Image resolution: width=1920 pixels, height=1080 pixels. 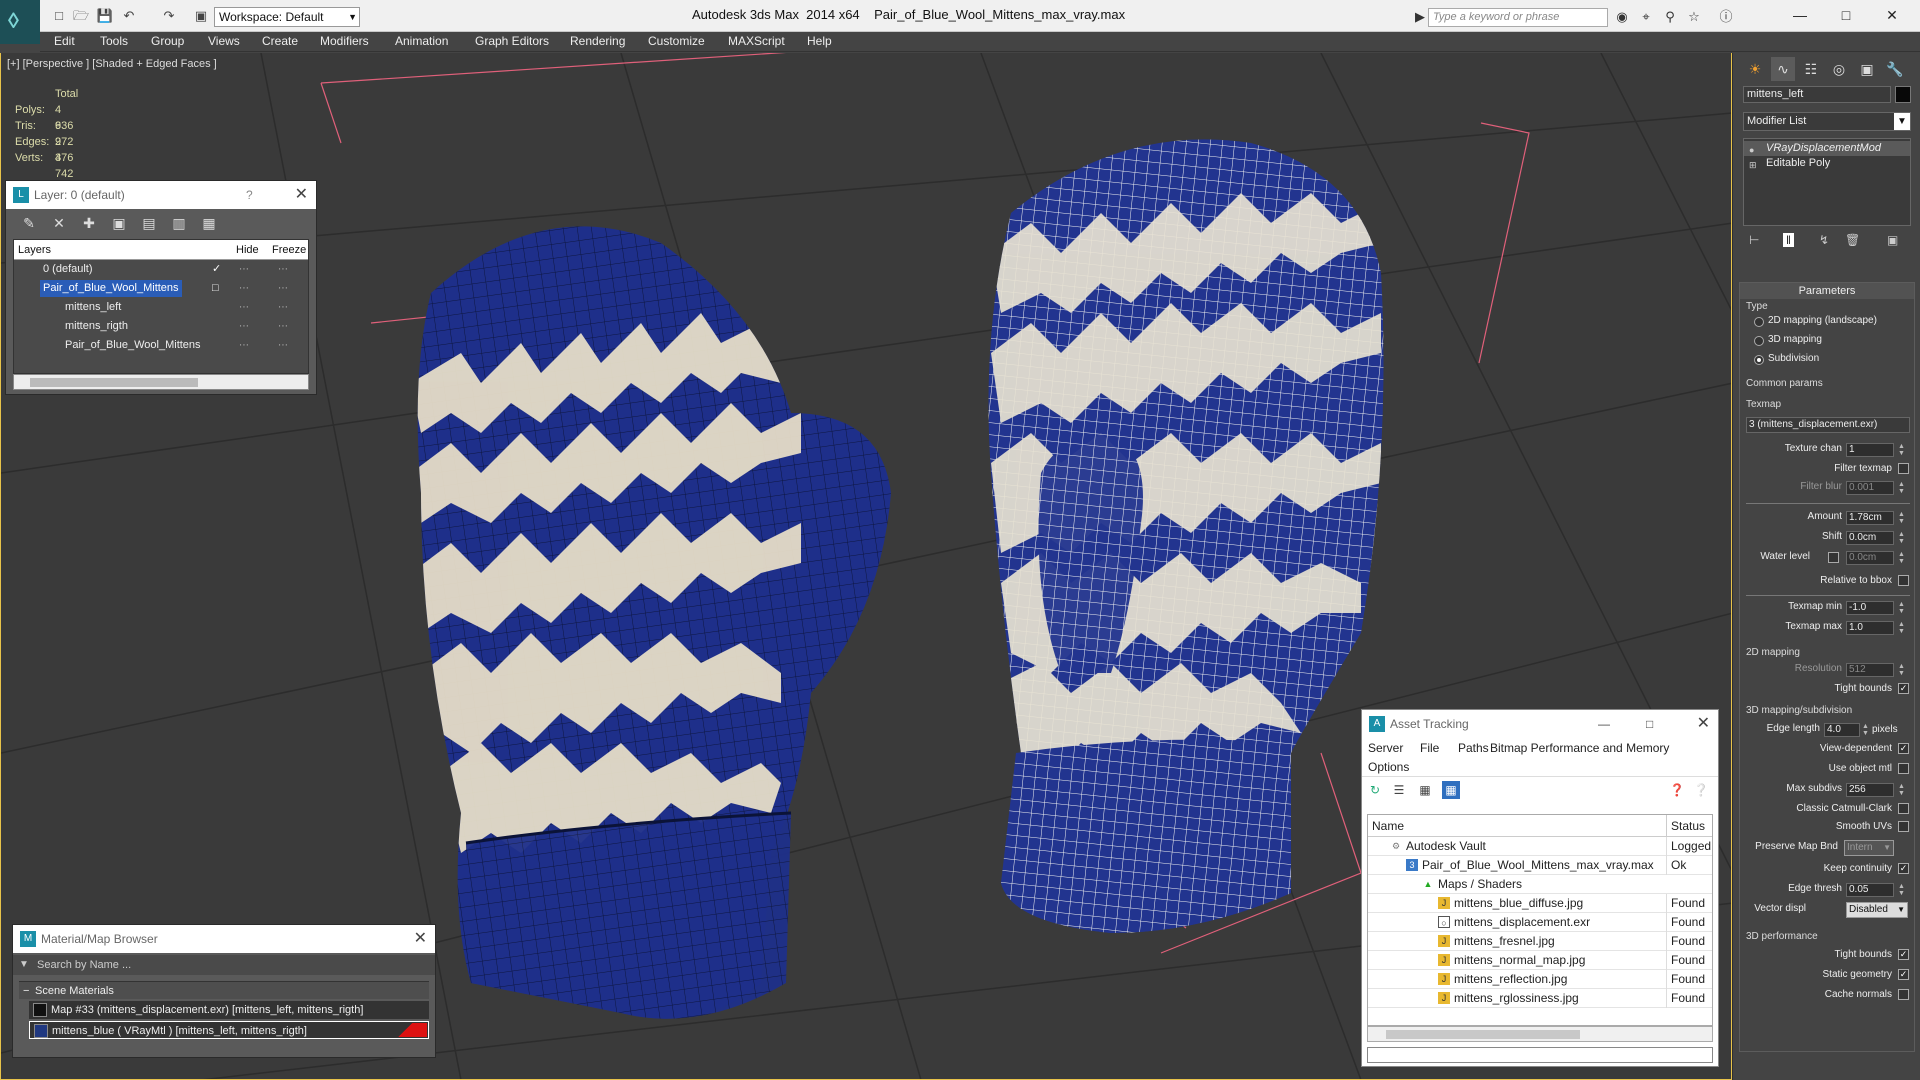 What do you see at coordinates (224, 990) in the screenshot?
I see `scene-materials-group: − Scene Materials` at bounding box center [224, 990].